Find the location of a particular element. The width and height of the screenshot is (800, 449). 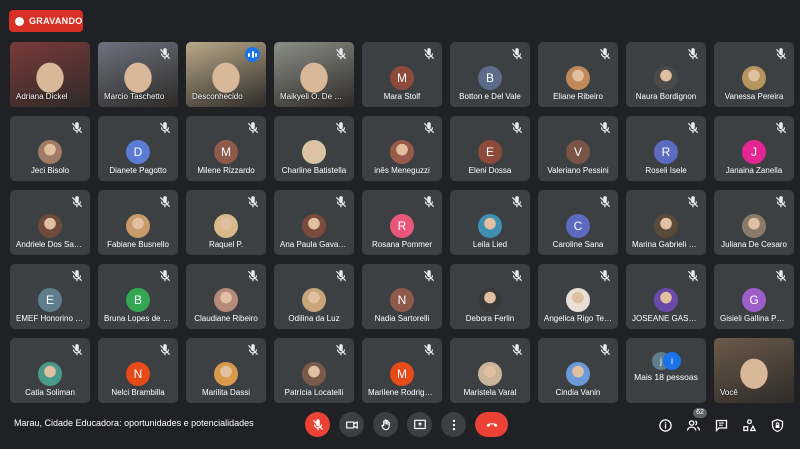

participant-tile: N Nelci Brambilla is located at coordinates (138, 370).